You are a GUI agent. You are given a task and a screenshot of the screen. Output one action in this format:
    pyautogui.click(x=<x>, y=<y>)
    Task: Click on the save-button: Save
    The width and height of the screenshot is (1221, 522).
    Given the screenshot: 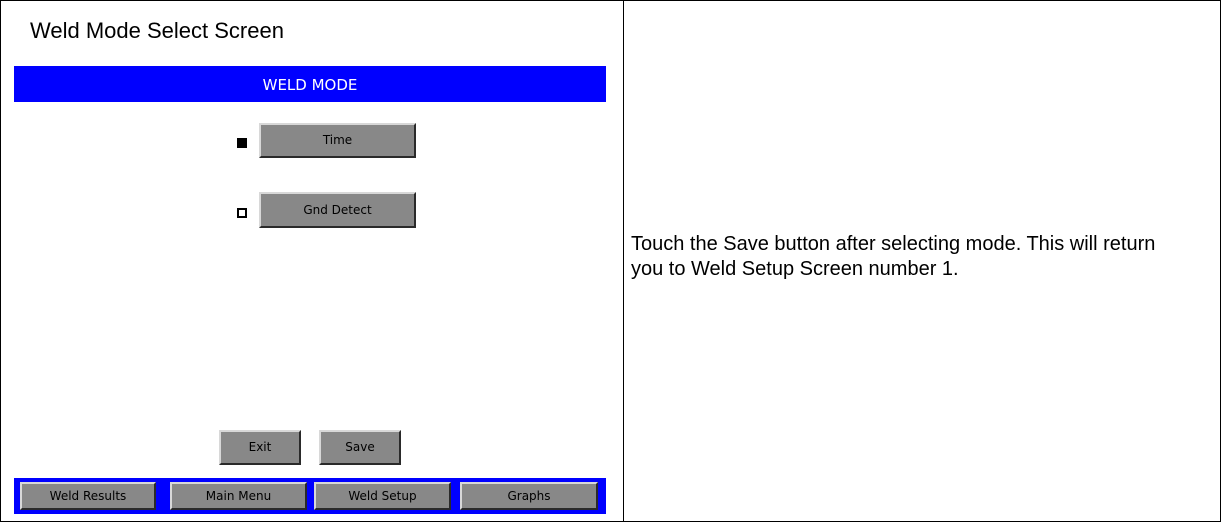 What is the action you would take?
    pyautogui.click(x=360, y=447)
    